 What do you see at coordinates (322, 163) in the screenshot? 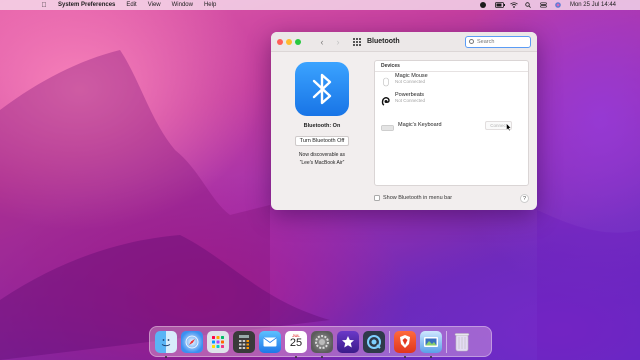
I see `device-name: “Lee's MacBook Air”` at bounding box center [322, 163].